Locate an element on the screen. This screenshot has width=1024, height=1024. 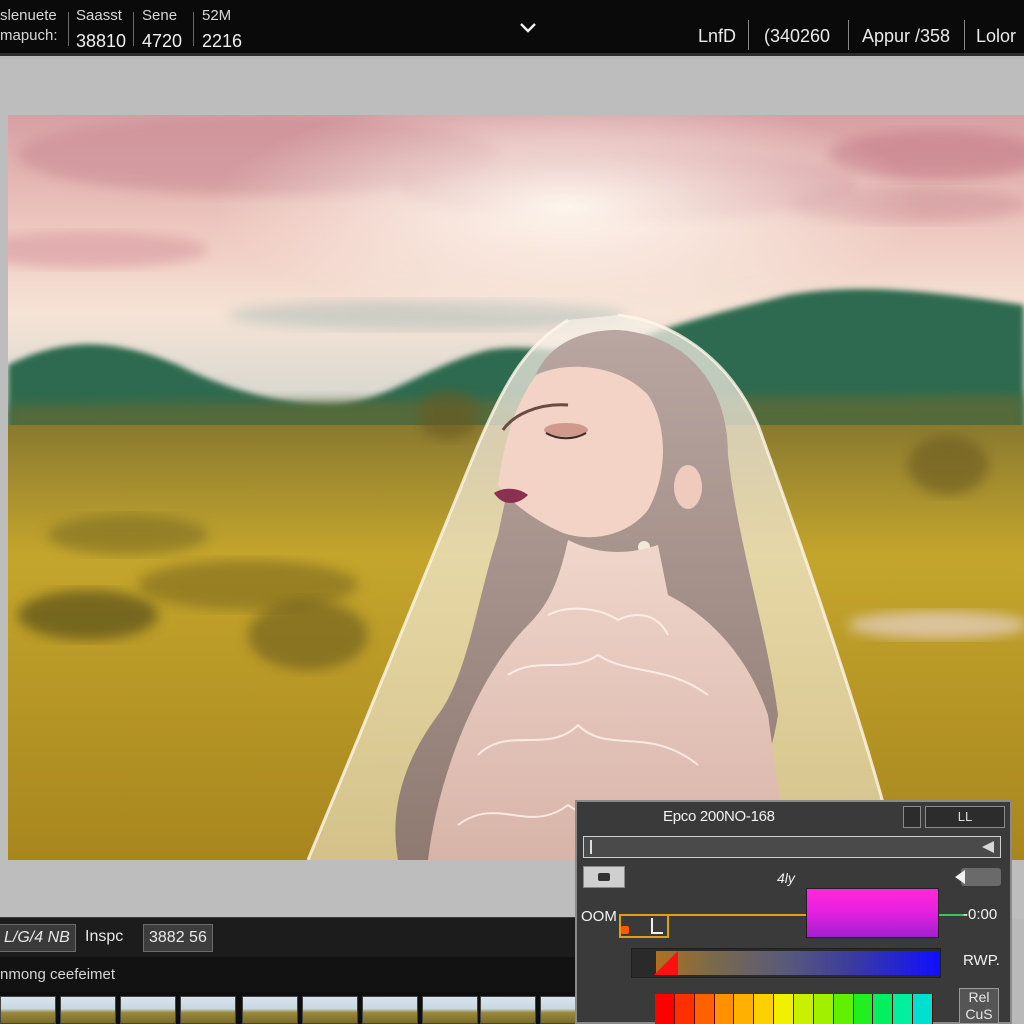
menu-item-lnfd: LnfD is located at coordinates (717, 36).